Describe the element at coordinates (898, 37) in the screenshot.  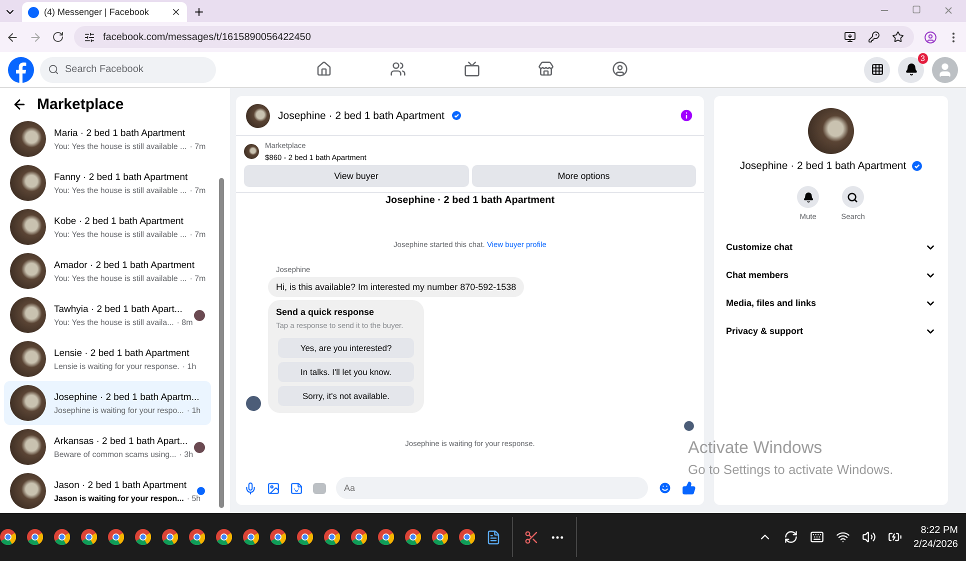
I see `bookmark-star-icon` at that location.